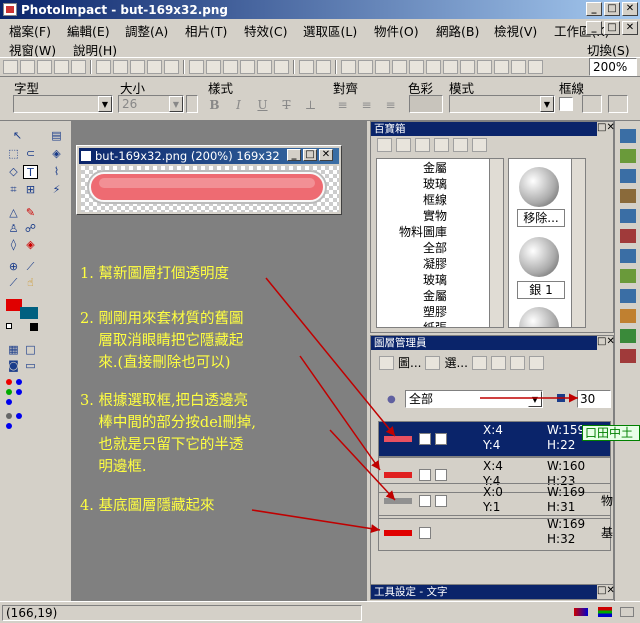 The width and height of the screenshot is (640, 623). I want to click on cursor-coordinates: (166,19), so click(182, 613).